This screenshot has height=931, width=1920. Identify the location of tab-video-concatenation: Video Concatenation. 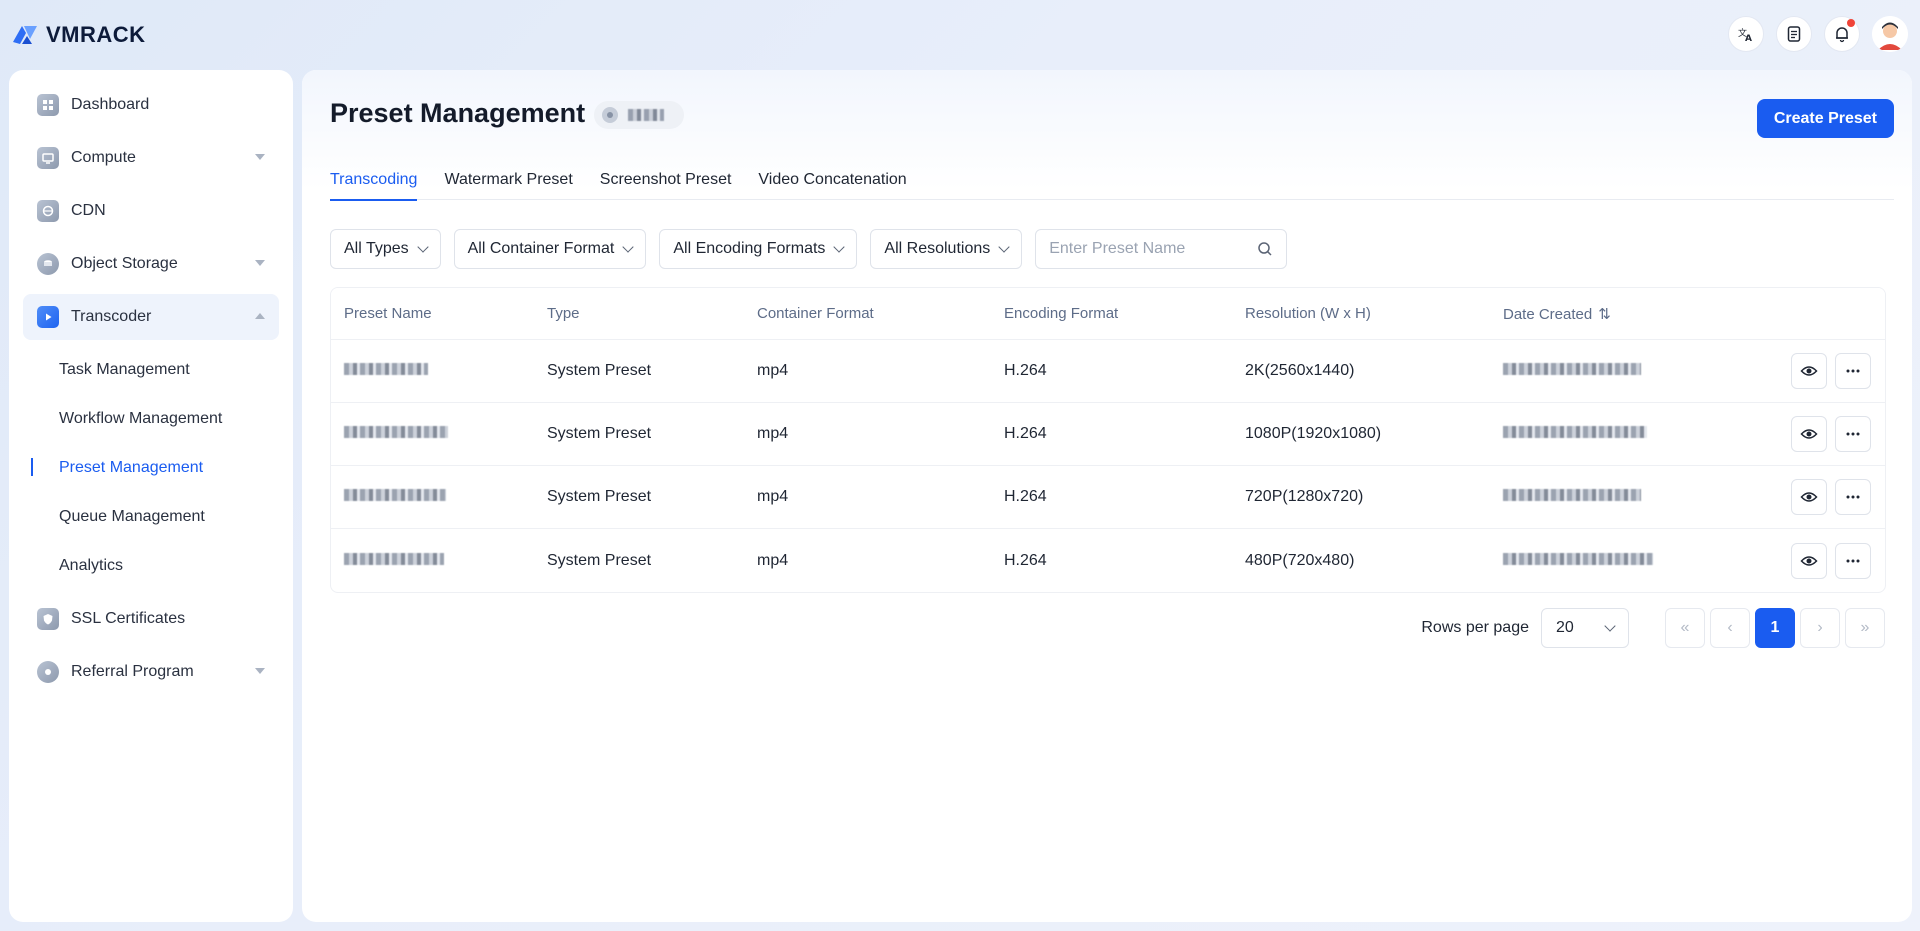
(832, 184).